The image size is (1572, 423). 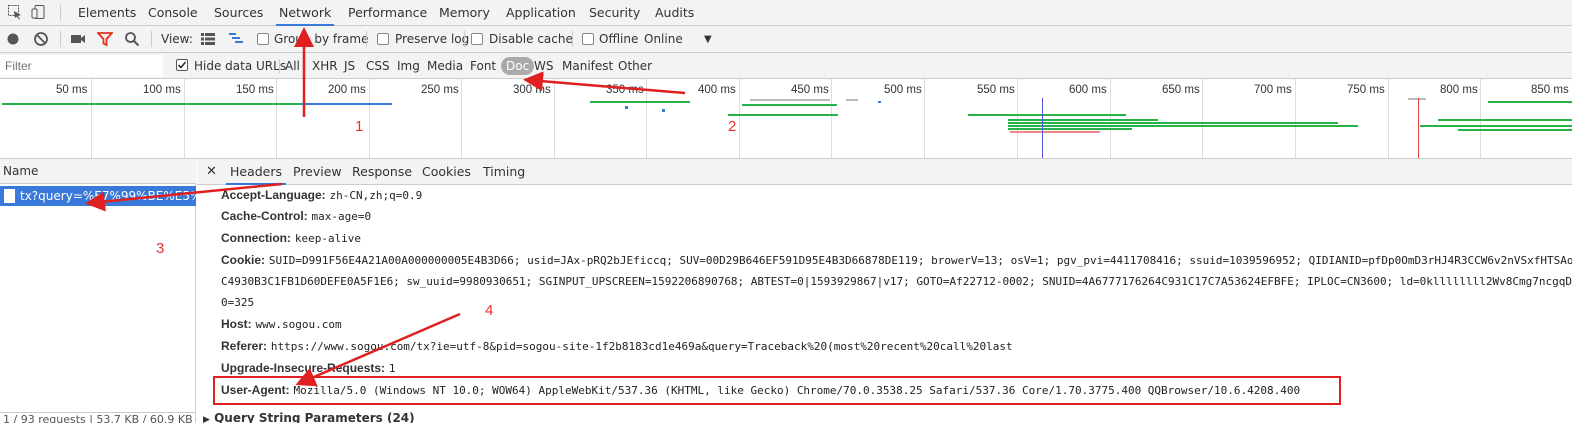 I want to click on tab-security: Security, so click(x=614, y=13).